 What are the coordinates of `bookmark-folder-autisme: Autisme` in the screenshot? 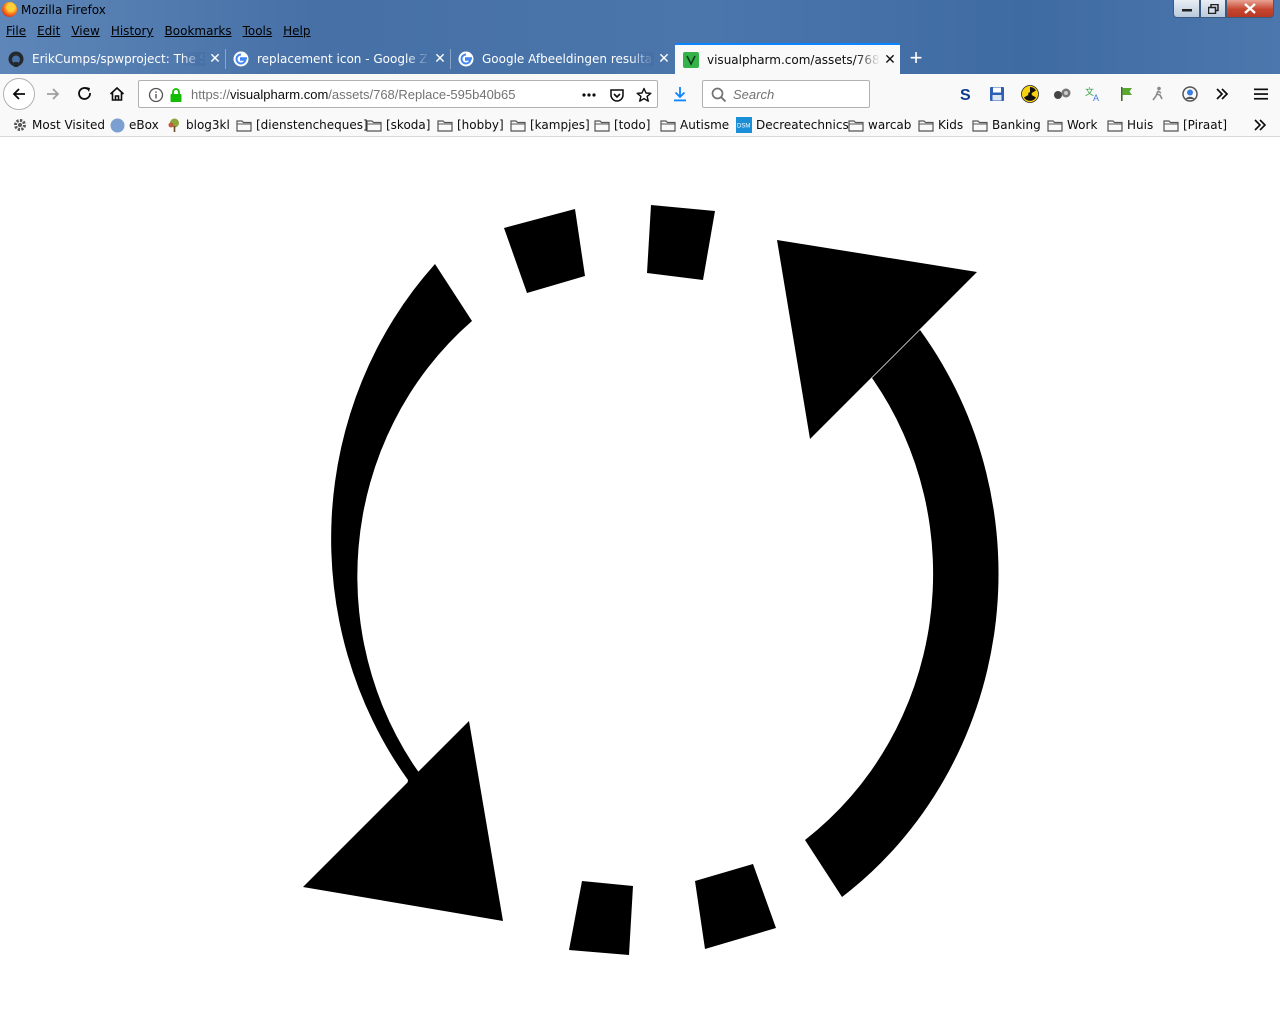 It's located at (694, 125).